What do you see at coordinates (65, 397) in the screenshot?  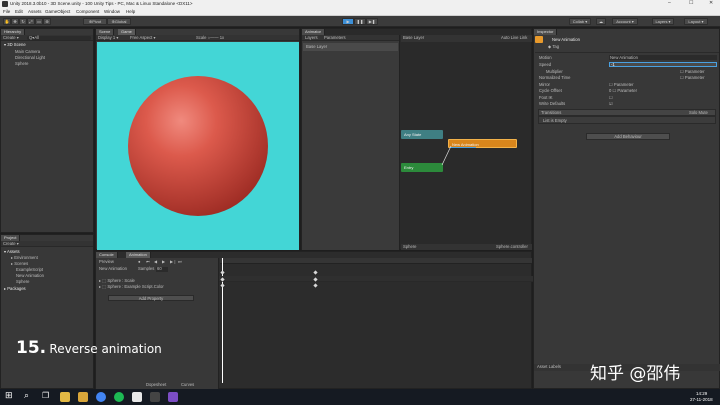 I see `explorer-icon` at bounding box center [65, 397].